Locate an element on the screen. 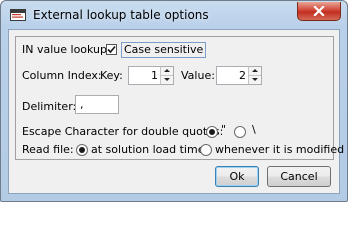  value-decrement-button is located at coordinates (255, 79).